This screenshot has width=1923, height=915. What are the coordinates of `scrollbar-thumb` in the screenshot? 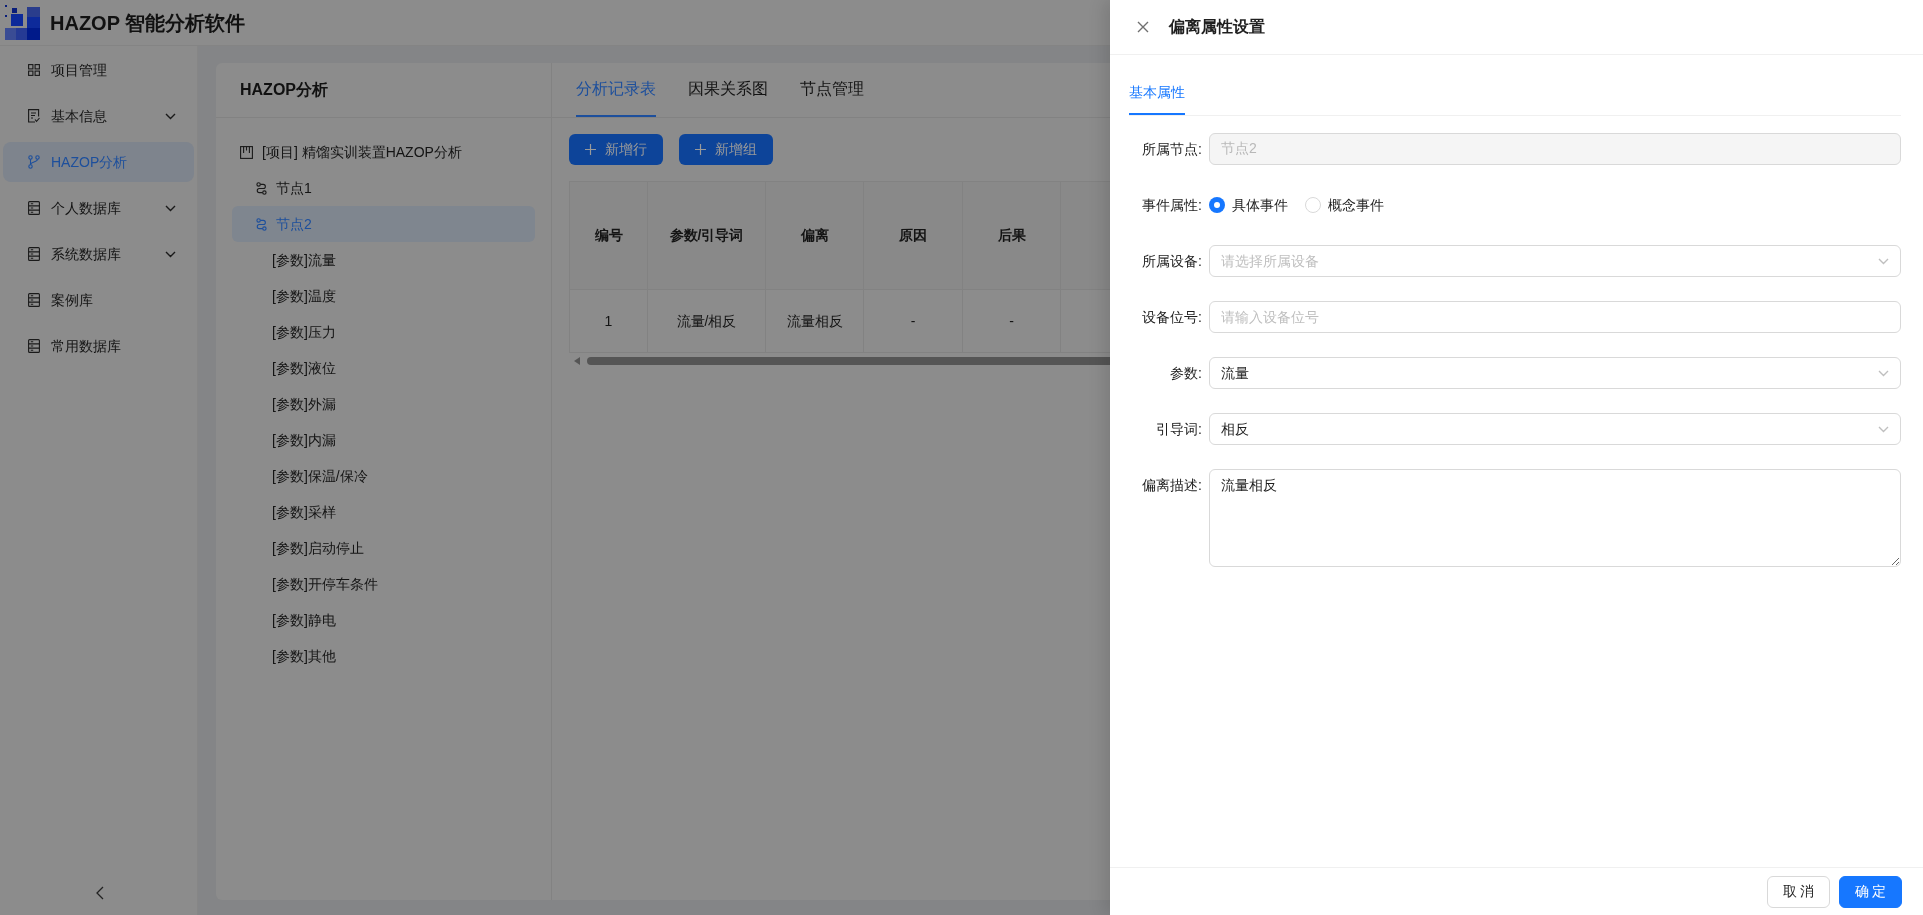 It's located at (848, 361).